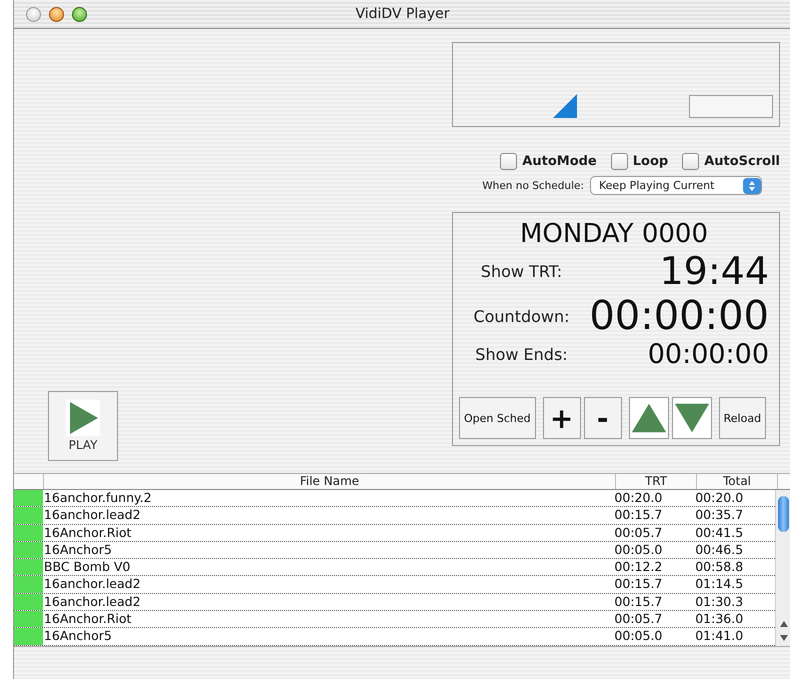 The width and height of the screenshot is (790, 679). Describe the element at coordinates (782, 568) in the screenshot. I see `scrollbar` at that location.